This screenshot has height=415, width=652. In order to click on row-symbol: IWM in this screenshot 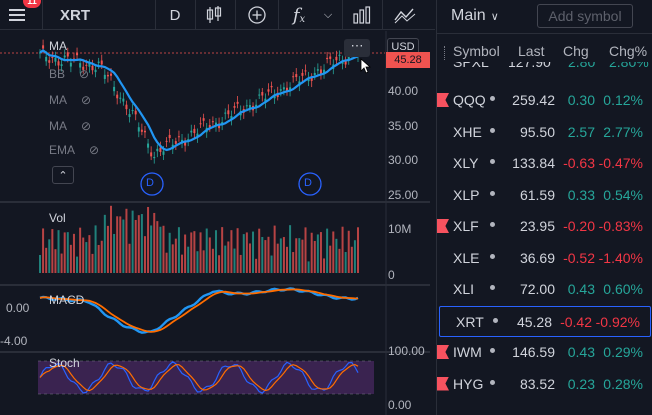, I will do `click(467, 352)`.